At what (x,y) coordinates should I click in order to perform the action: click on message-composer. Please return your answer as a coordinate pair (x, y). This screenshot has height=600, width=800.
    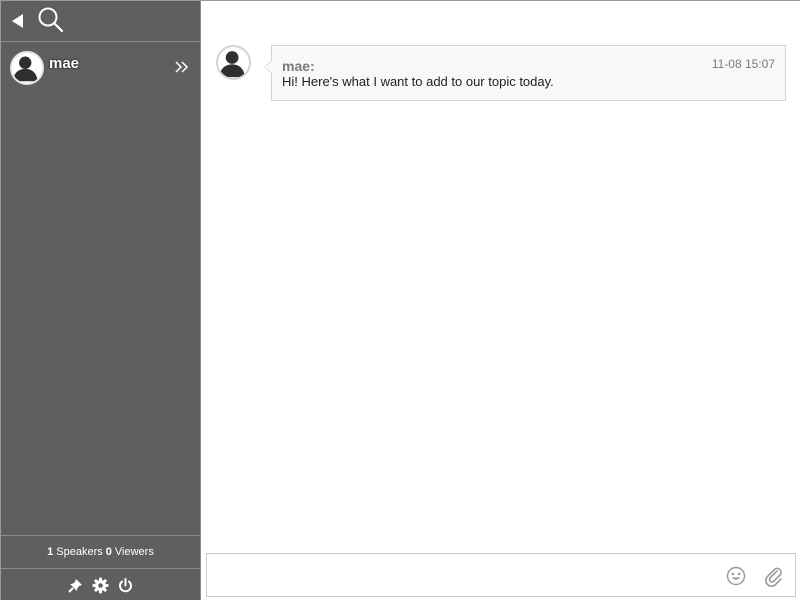
    Looking at the image, I should click on (501, 575).